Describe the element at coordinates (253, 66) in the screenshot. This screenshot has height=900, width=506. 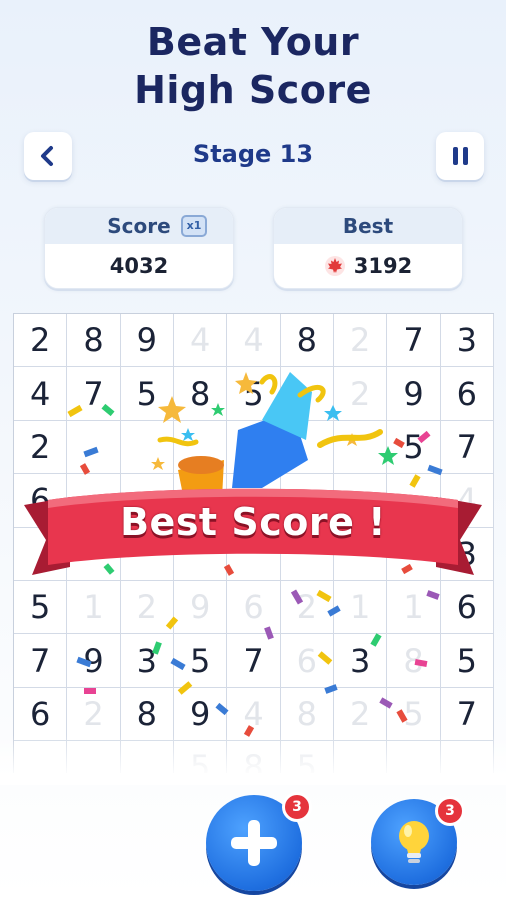
I see `headline: Beat Your High Score` at that location.